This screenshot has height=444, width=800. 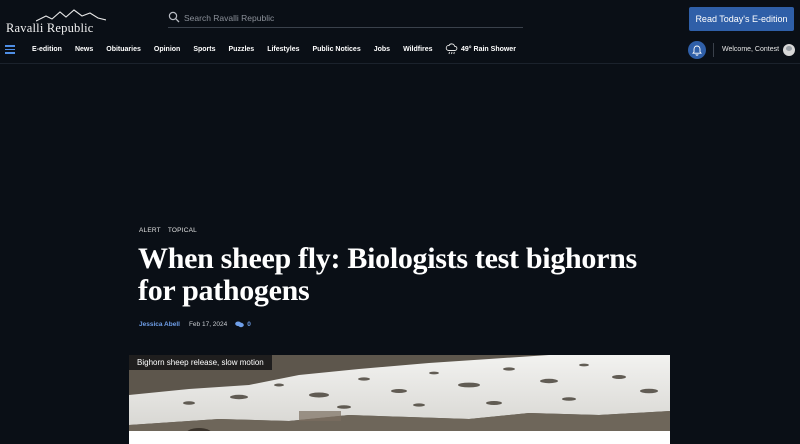 What do you see at coordinates (283, 50) in the screenshot?
I see `nav-item-lifestyles: Lifestyles` at bounding box center [283, 50].